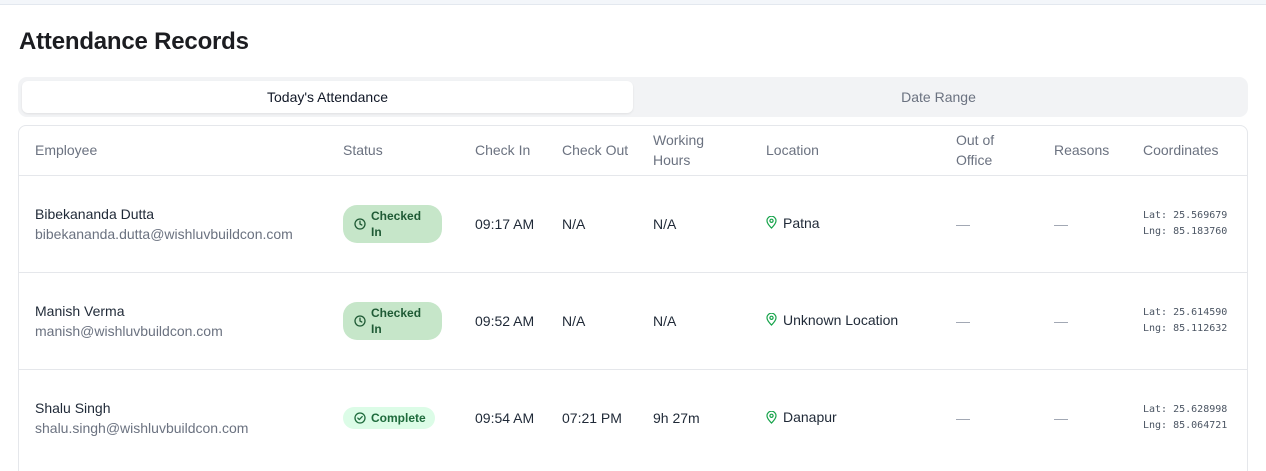 This screenshot has width=1266, height=471. Describe the element at coordinates (1185, 312) in the screenshot. I see `latitude-value: Lat: 25.614590` at that location.